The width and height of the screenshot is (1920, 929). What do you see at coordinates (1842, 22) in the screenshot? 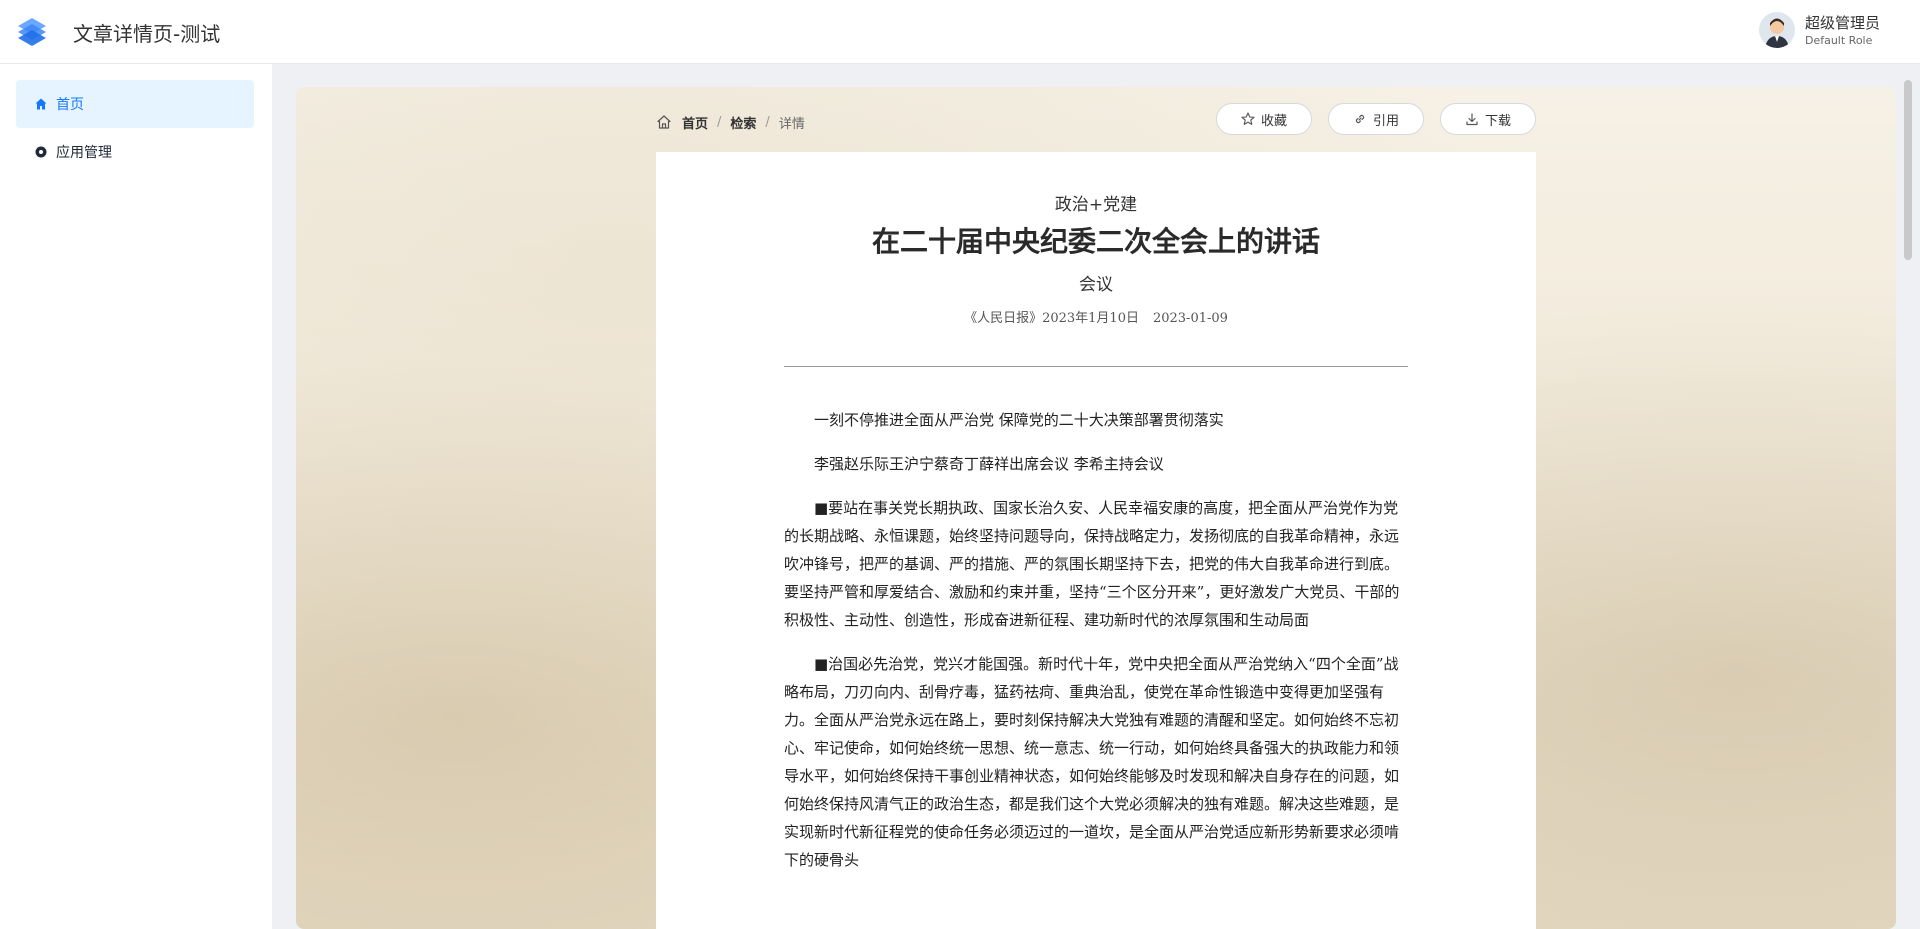
I see `user-name: 超级管理员` at bounding box center [1842, 22].